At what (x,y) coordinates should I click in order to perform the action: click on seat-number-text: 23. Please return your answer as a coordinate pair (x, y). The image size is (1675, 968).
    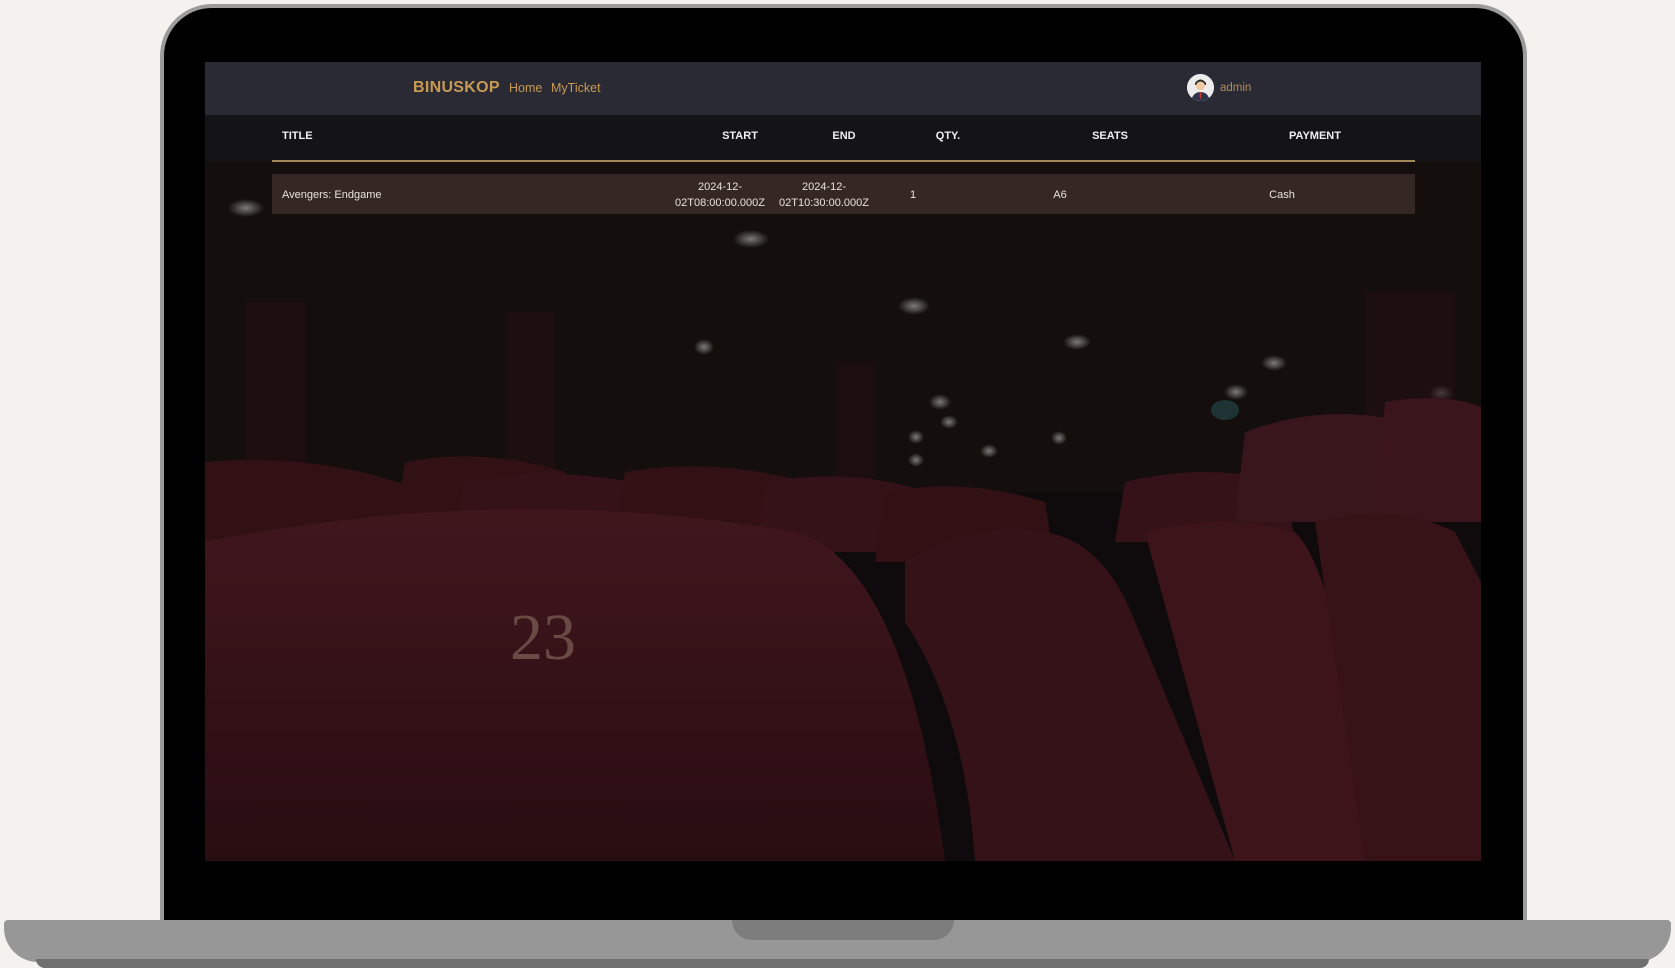
    Looking at the image, I should click on (543, 637).